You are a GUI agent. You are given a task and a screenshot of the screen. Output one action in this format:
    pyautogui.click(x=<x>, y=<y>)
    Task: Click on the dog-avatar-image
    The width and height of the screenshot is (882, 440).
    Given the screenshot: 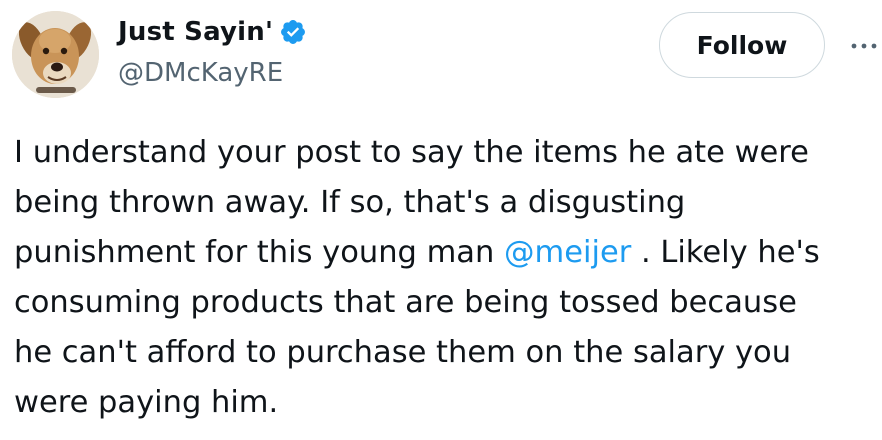 What is the action you would take?
    pyautogui.click(x=55, y=54)
    